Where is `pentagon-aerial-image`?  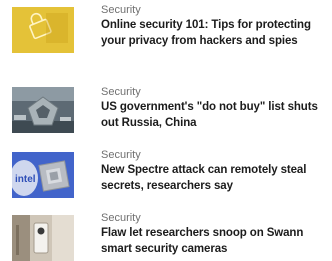
pentagon-aerial-image is located at coordinates (43, 110).